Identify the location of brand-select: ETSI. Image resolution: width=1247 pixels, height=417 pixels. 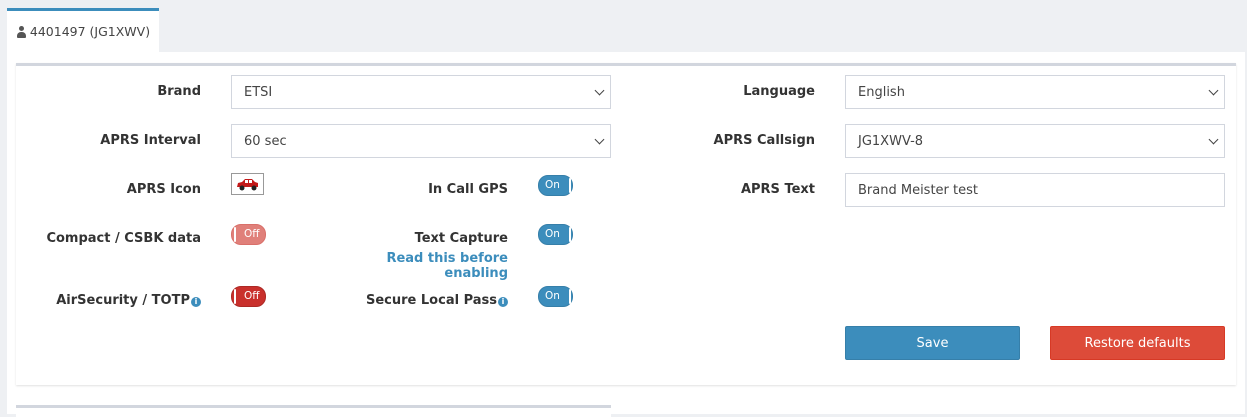
(421, 92).